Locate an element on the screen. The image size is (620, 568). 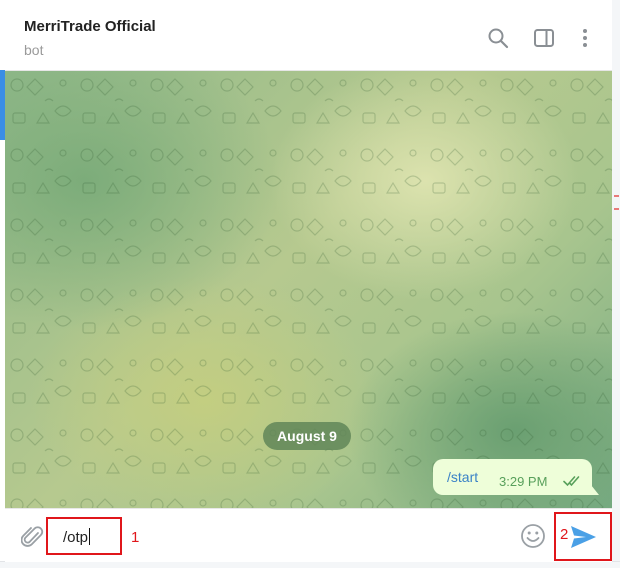
message-composer: /otp 1 2 is located at coordinates (308, 535).